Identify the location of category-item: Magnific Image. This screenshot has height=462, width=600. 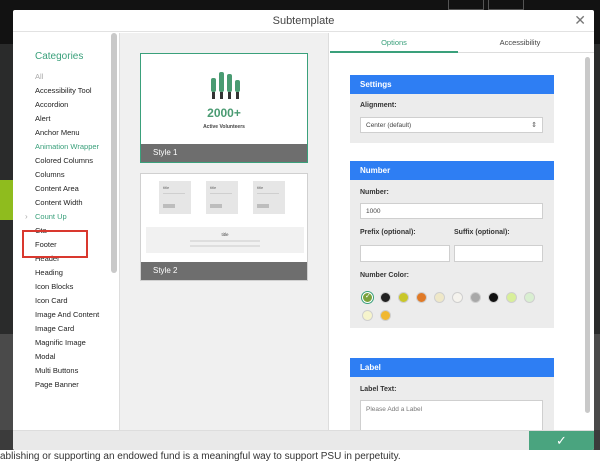
(75, 342).